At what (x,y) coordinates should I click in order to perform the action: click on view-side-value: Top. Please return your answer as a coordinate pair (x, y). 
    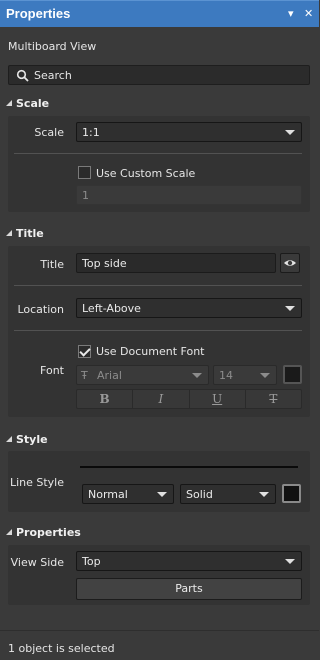
    Looking at the image, I should click on (91, 561).